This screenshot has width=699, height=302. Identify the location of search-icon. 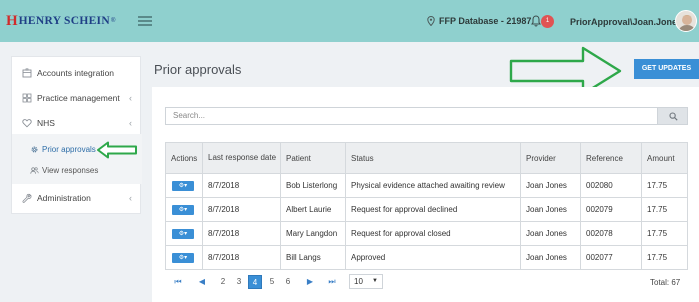
(673, 116).